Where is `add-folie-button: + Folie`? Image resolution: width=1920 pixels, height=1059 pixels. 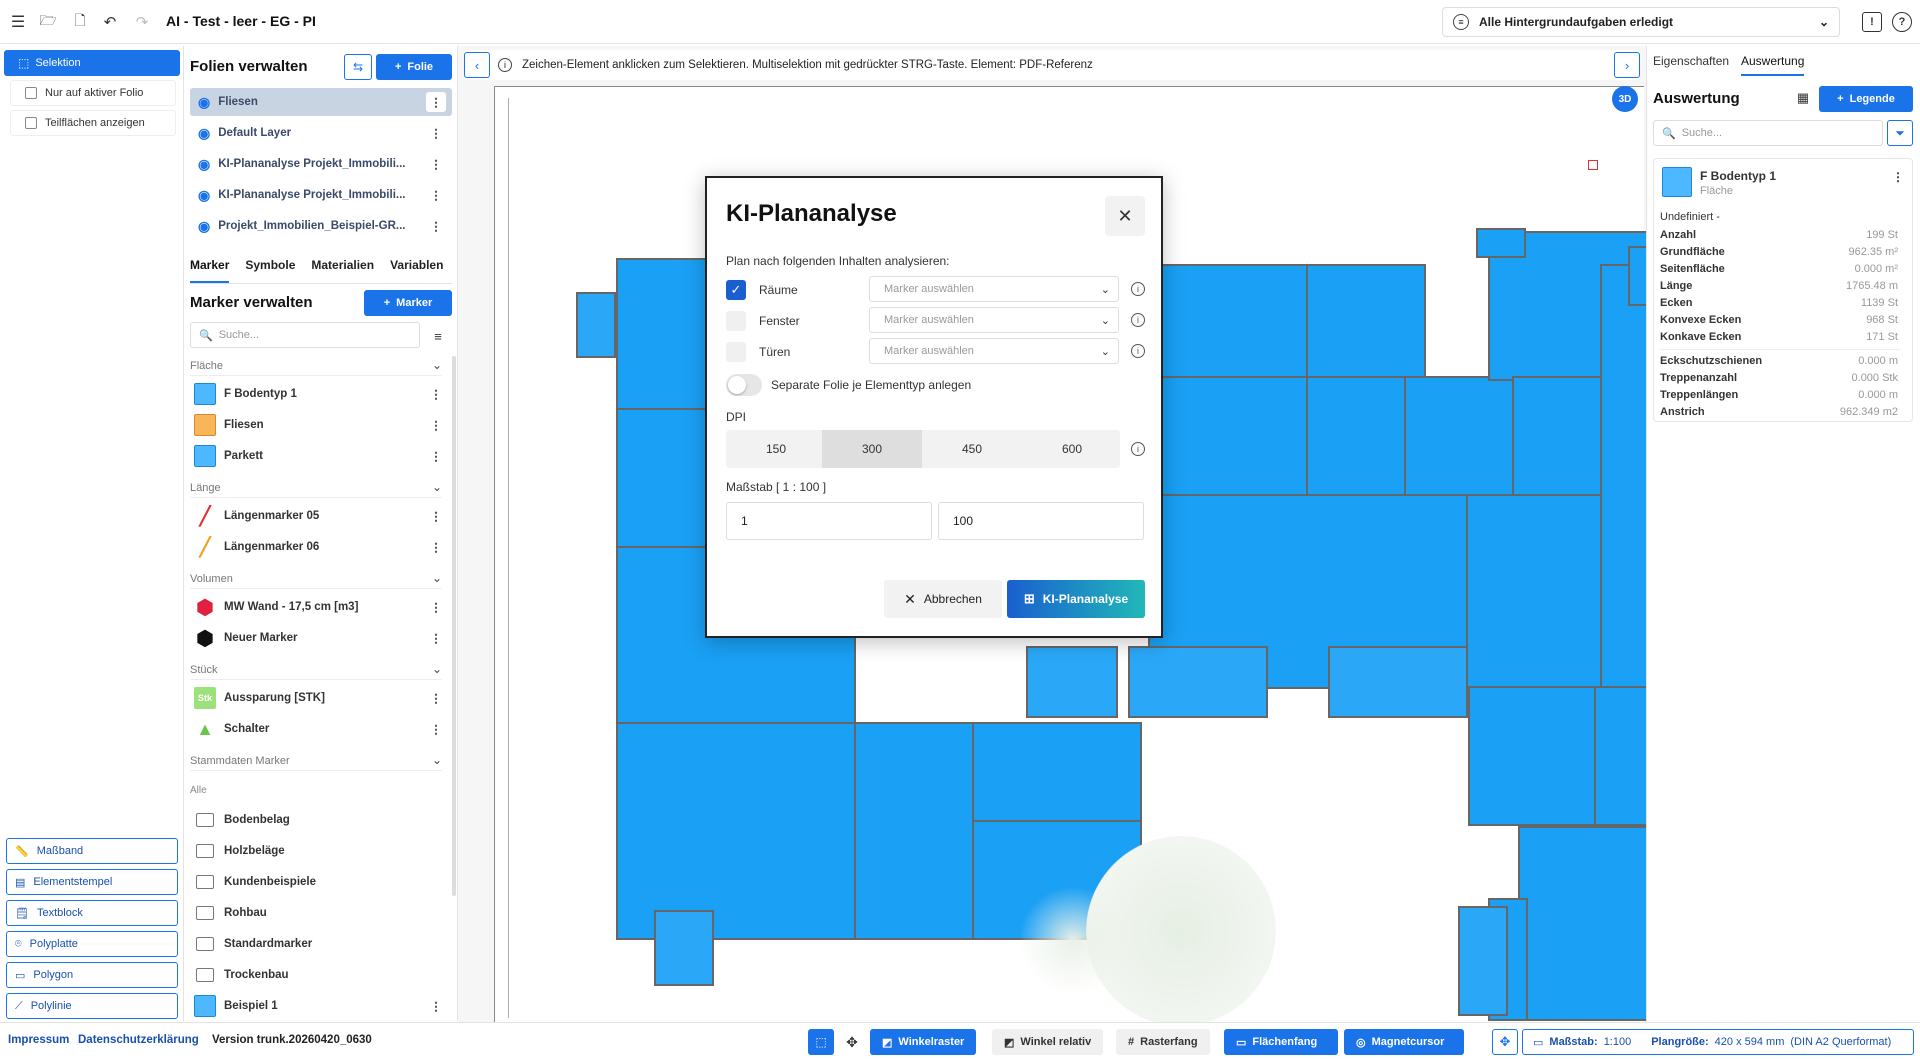
add-folie-button: + Folie is located at coordinates (414, 67).